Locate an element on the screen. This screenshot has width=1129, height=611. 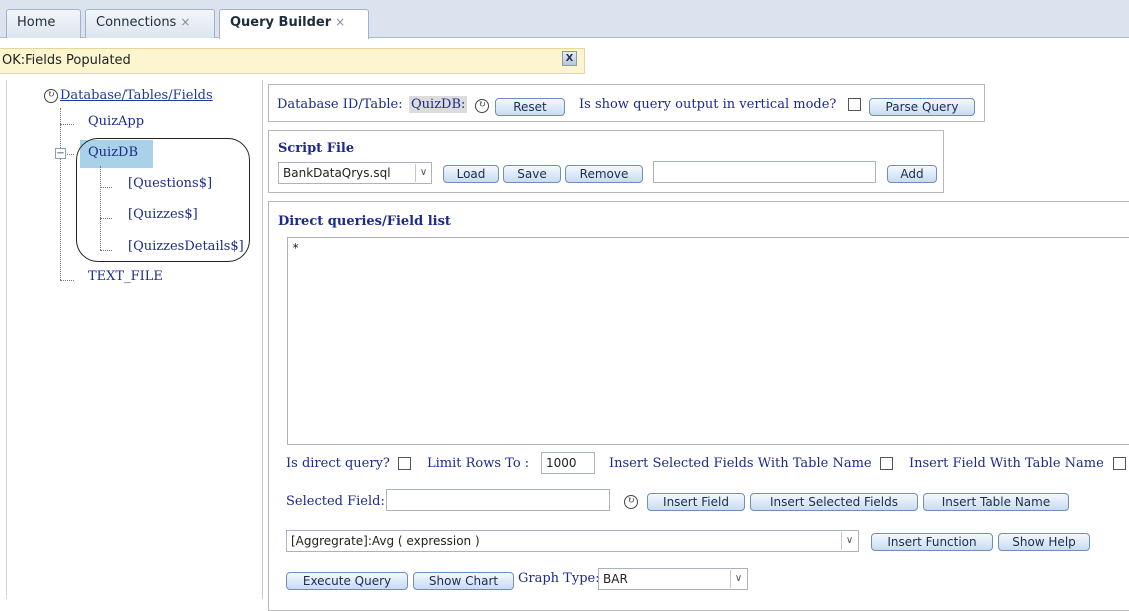
annotation-callout is located at coordinates (163, 200).